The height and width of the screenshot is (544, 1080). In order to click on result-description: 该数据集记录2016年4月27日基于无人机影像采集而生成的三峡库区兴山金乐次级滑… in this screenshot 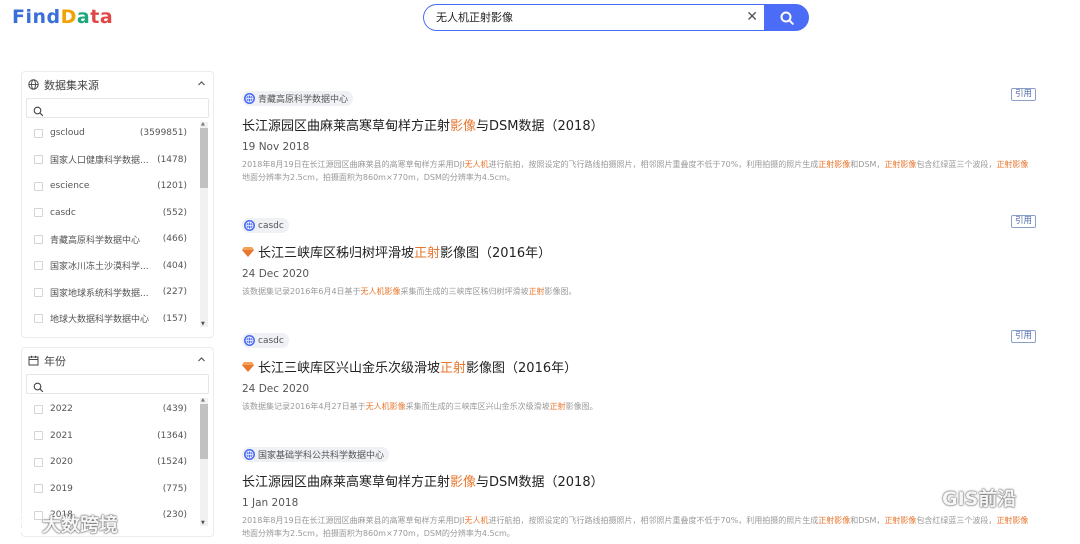, I will do `click(637, 406)`.